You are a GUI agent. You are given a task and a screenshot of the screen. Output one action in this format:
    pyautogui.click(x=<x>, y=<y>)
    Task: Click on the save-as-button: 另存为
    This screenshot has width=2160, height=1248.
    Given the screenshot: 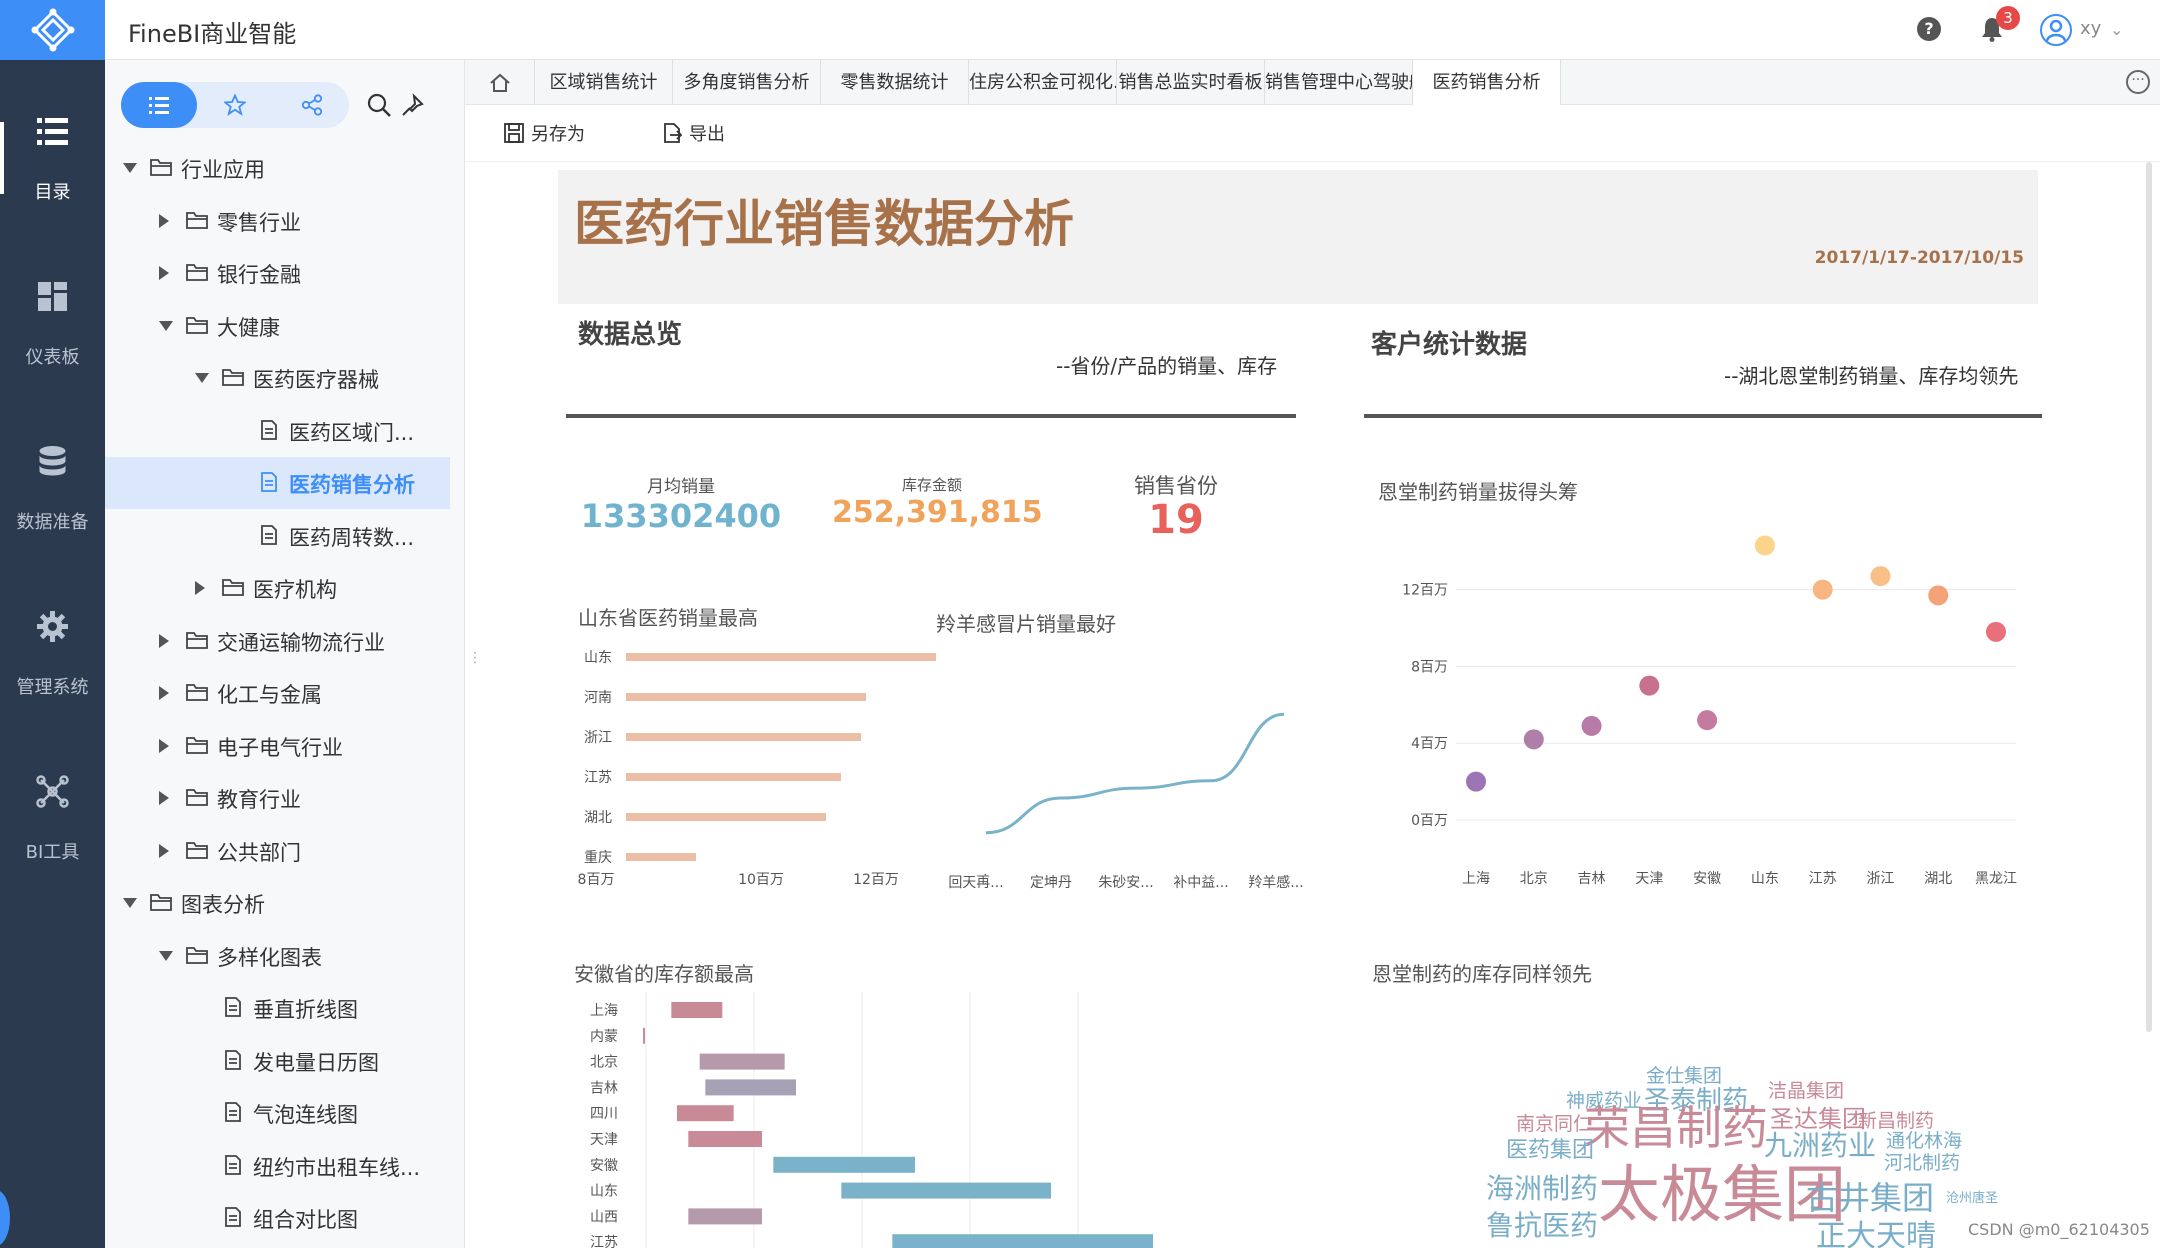 What is the action you would take?
    pyautogui.click(x=544, y=133)
    